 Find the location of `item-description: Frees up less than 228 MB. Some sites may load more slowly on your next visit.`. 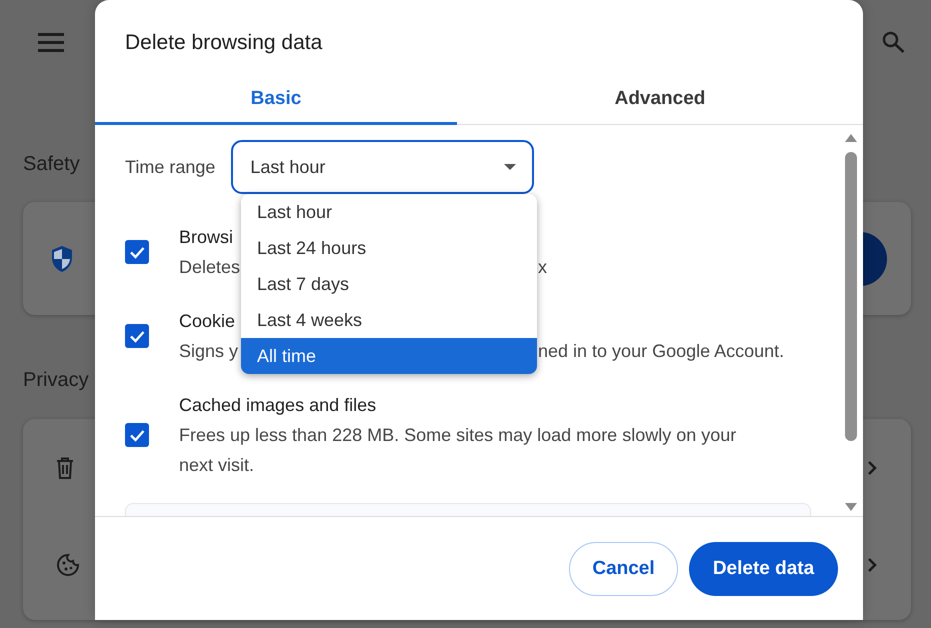

item-description: Frees up less than 228 MB. Some sites may load more slowly on your next visit. is located at coordinates (458, 450).